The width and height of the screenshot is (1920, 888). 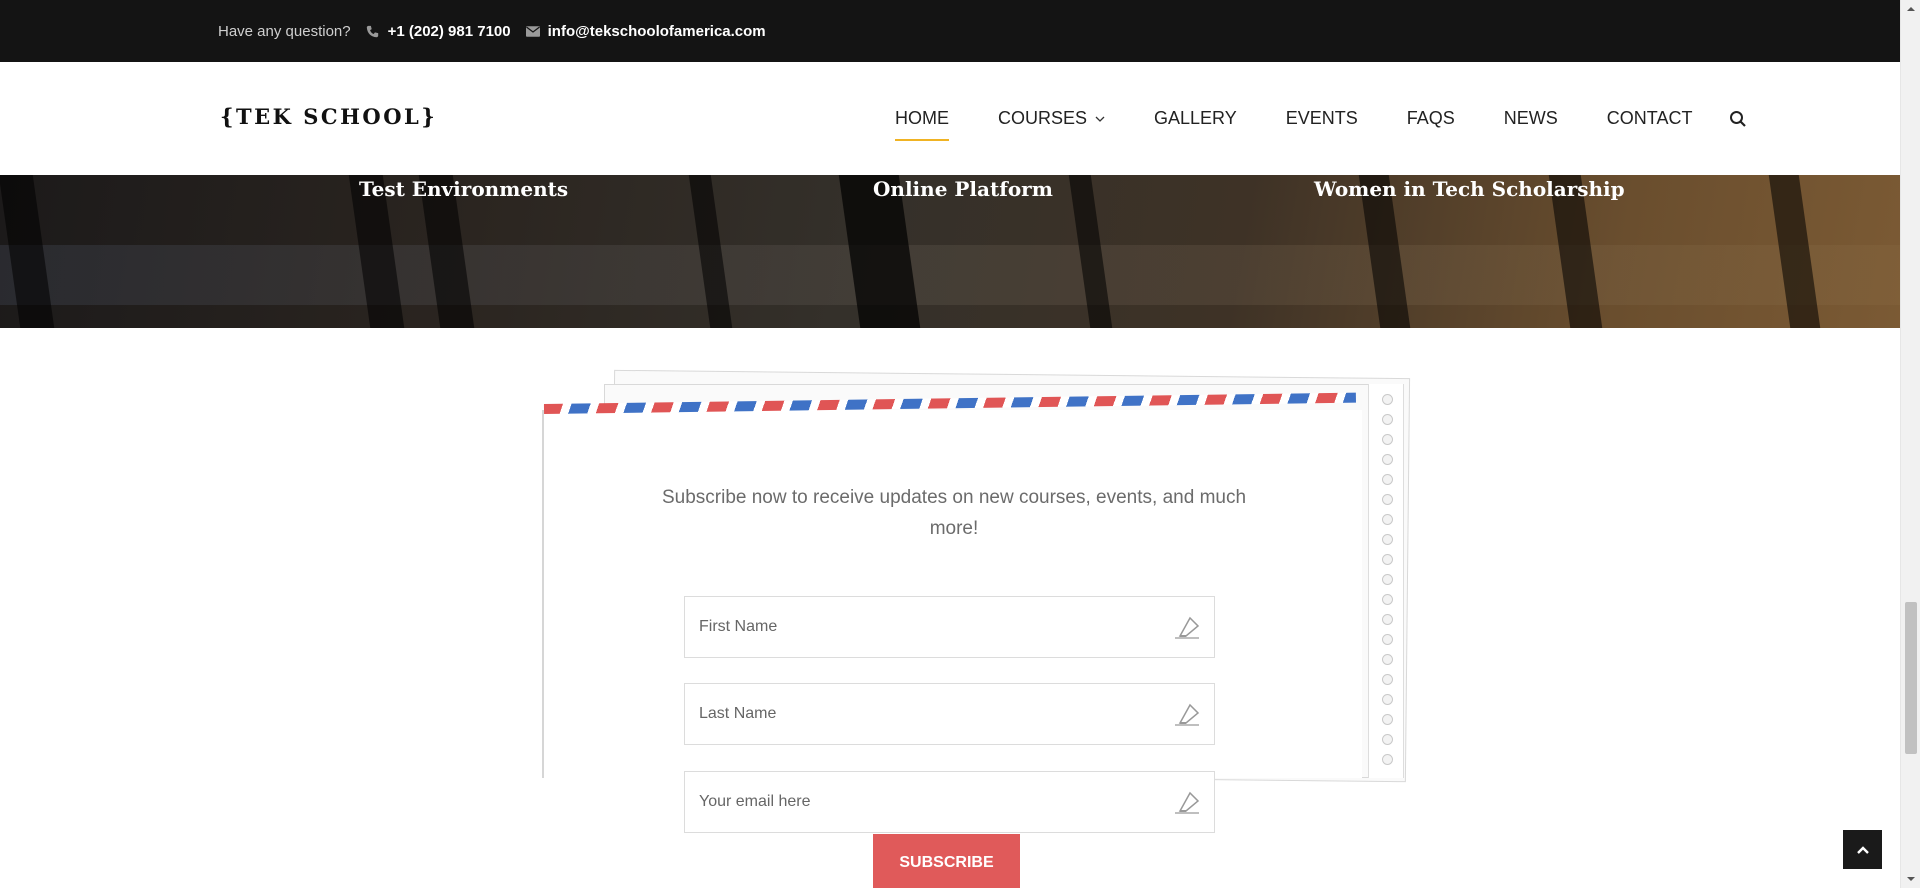 What do you see at coordinates (657, 31) in the screenshot?
I see `email-link: info@tekschoolofamerica.com` at bounding box center [657, 31].